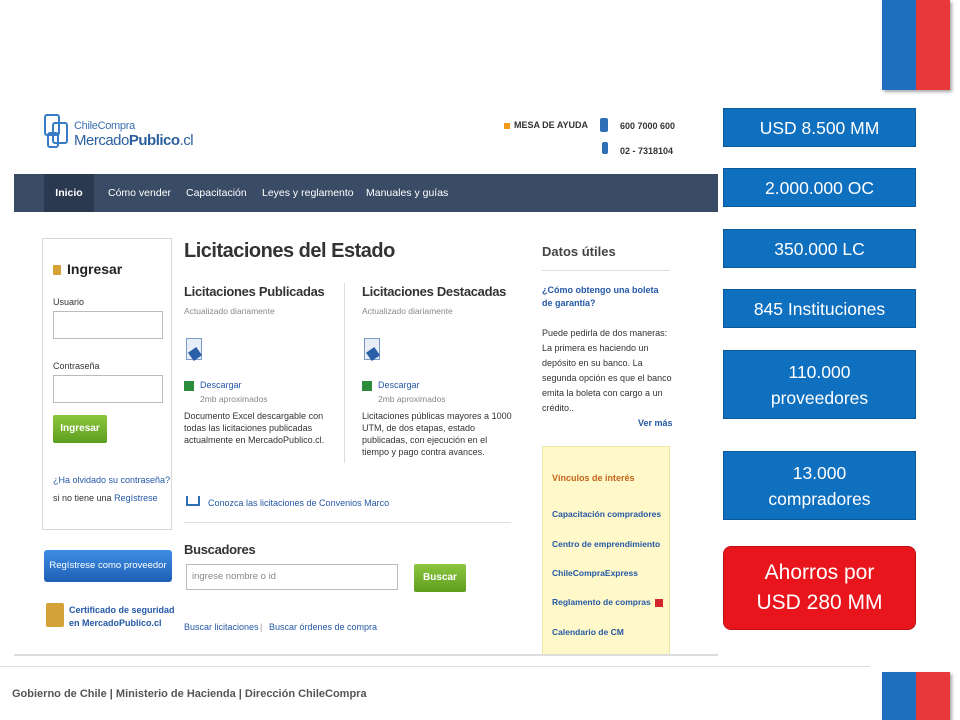  Describe the element at coordinates (604, 125) in the screenshot. I see `phone-icon` at that location.